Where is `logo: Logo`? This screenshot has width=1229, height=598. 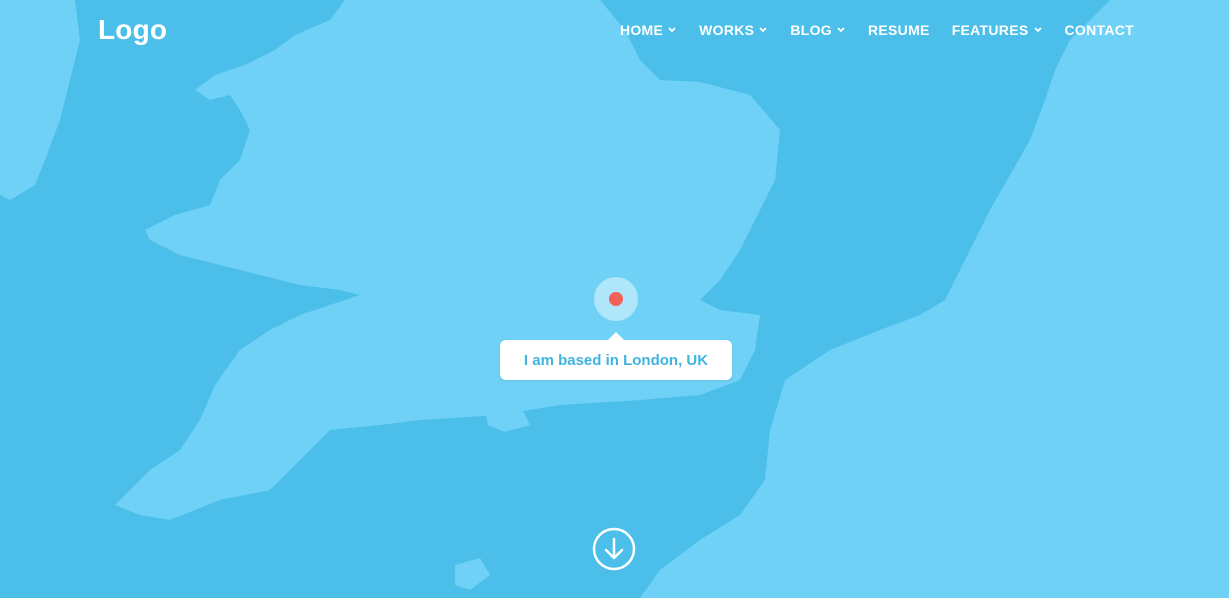 logo: Logo is located at coordinates (132, 30).